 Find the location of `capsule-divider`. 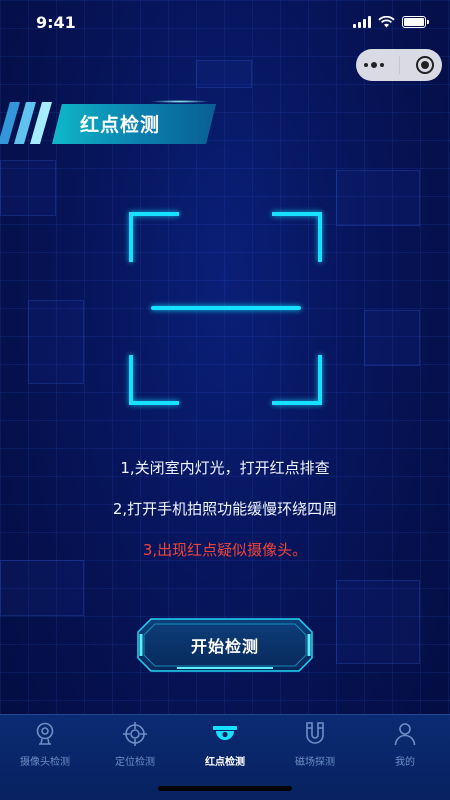

capsule-divider is located at coordinates (400, 65).